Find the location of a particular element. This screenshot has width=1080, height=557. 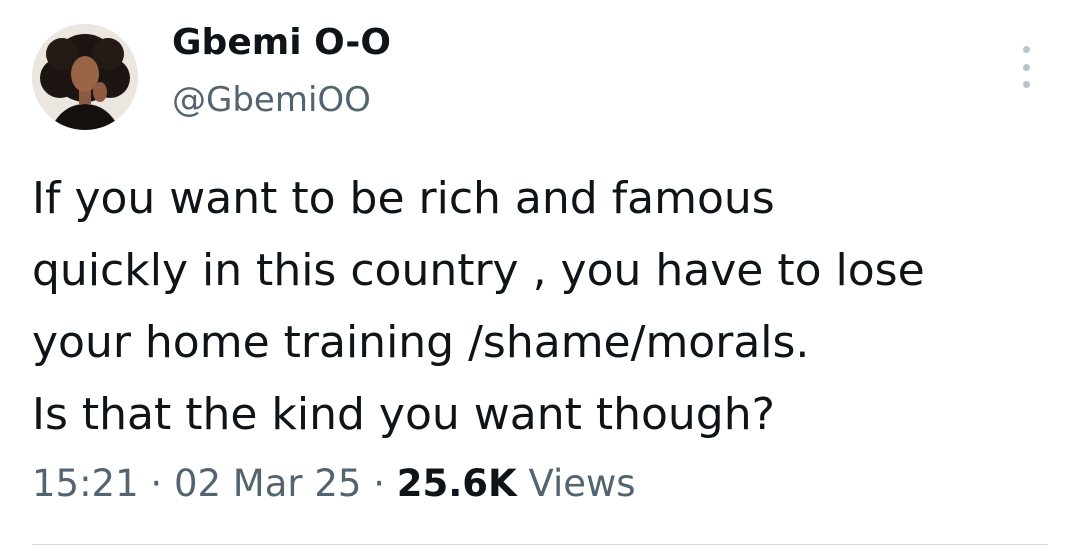

views-count: 25.6K is located at coordinates (456, 483).